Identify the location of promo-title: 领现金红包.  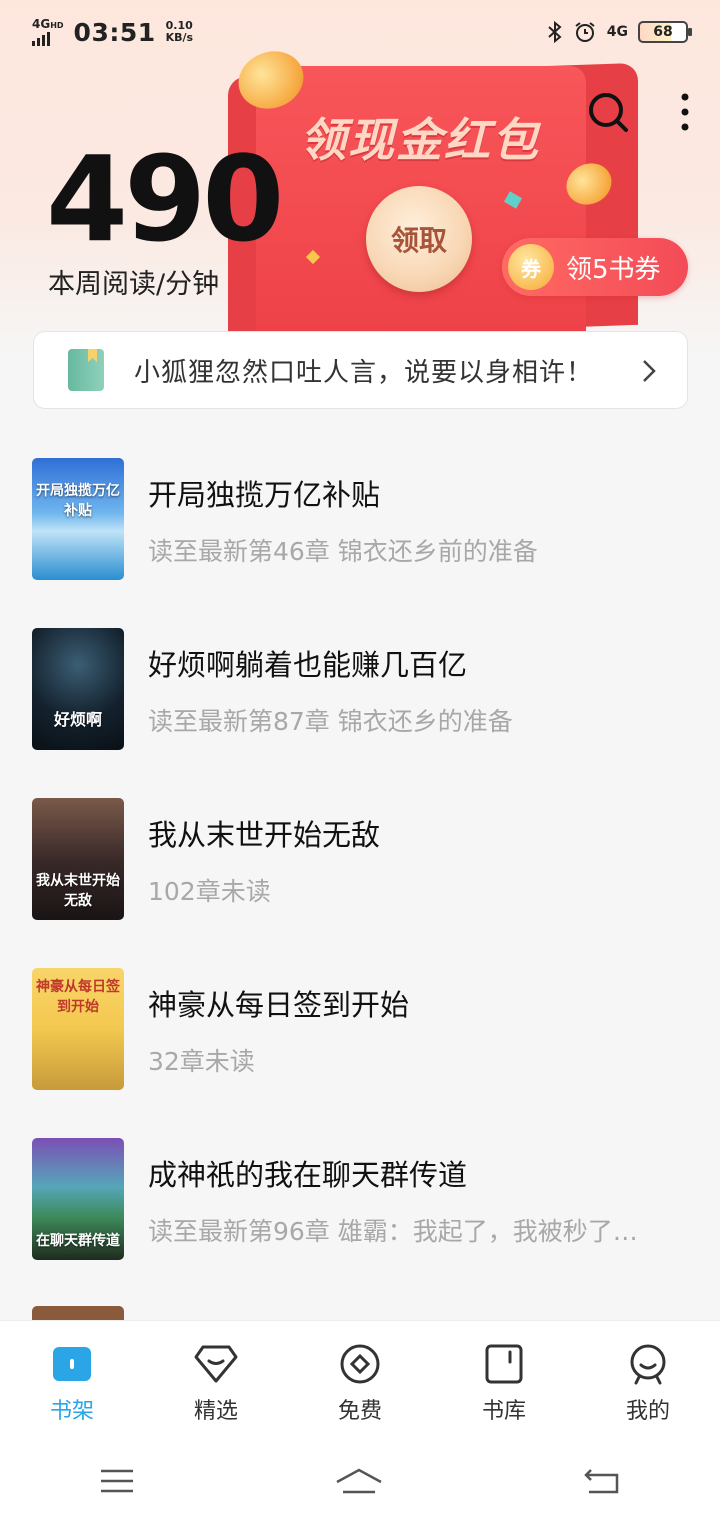
(420, 140).